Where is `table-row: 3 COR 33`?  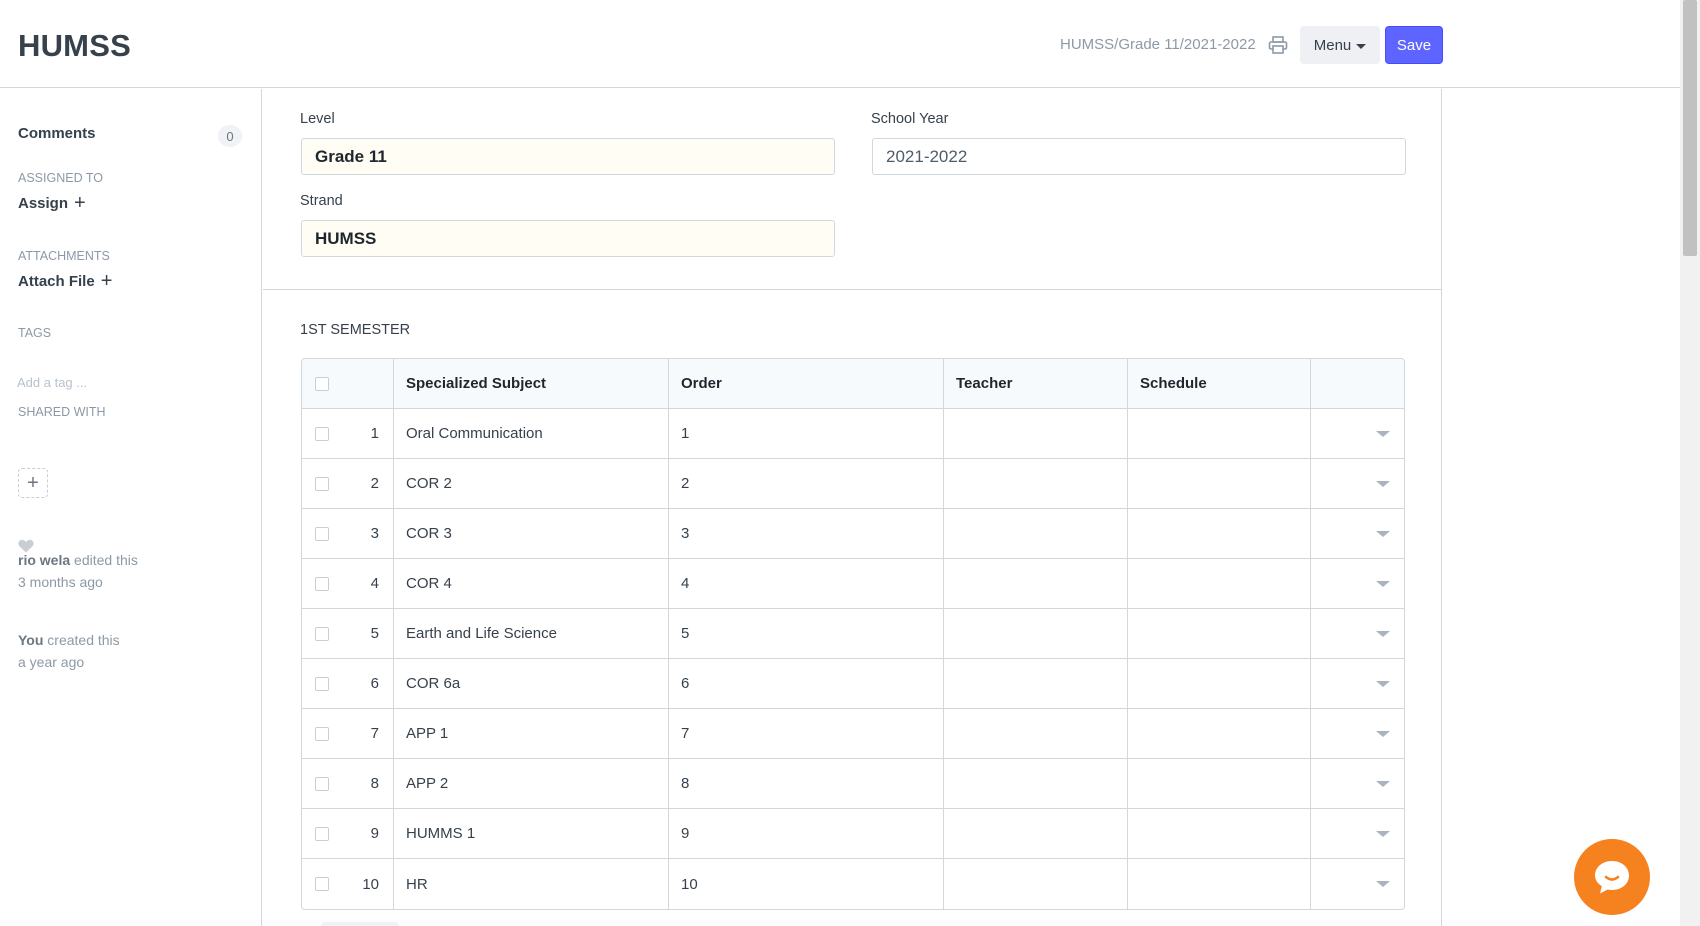 table-row: 3 COR 33 is located at coordinates (853, 534).